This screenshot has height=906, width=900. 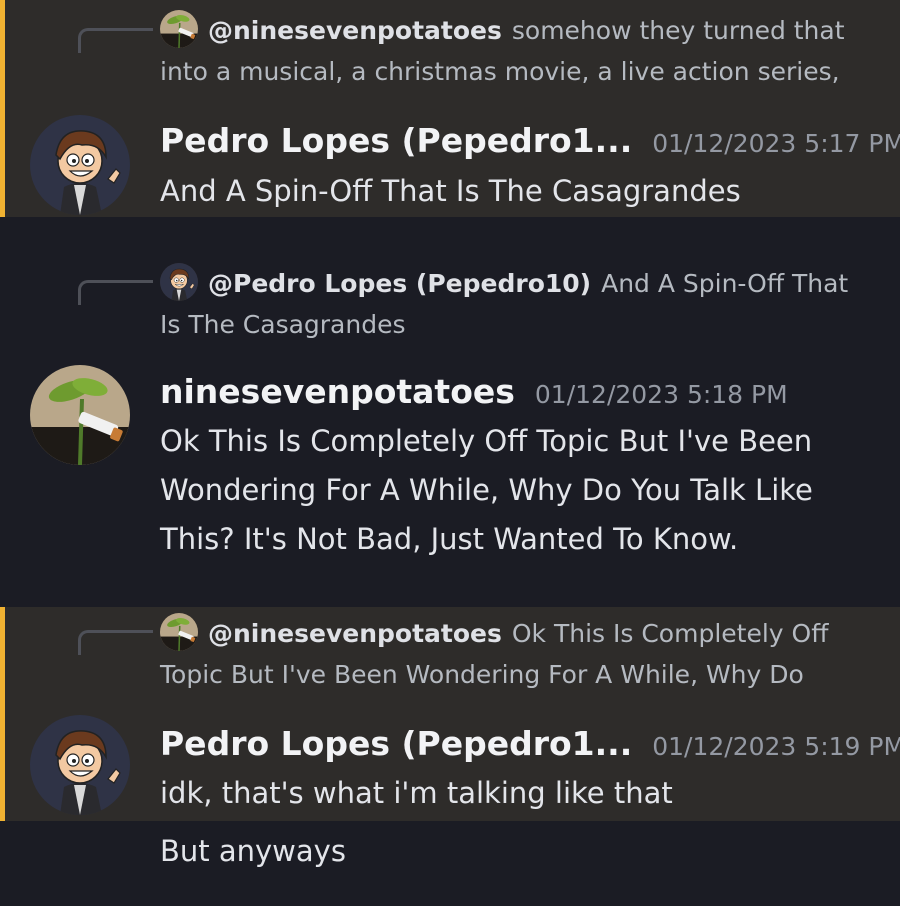 What do you see at coordinates (337, 391) in the screenshot?
I see `username: ninesevenpotatoes` at bounding box center [337, 391].